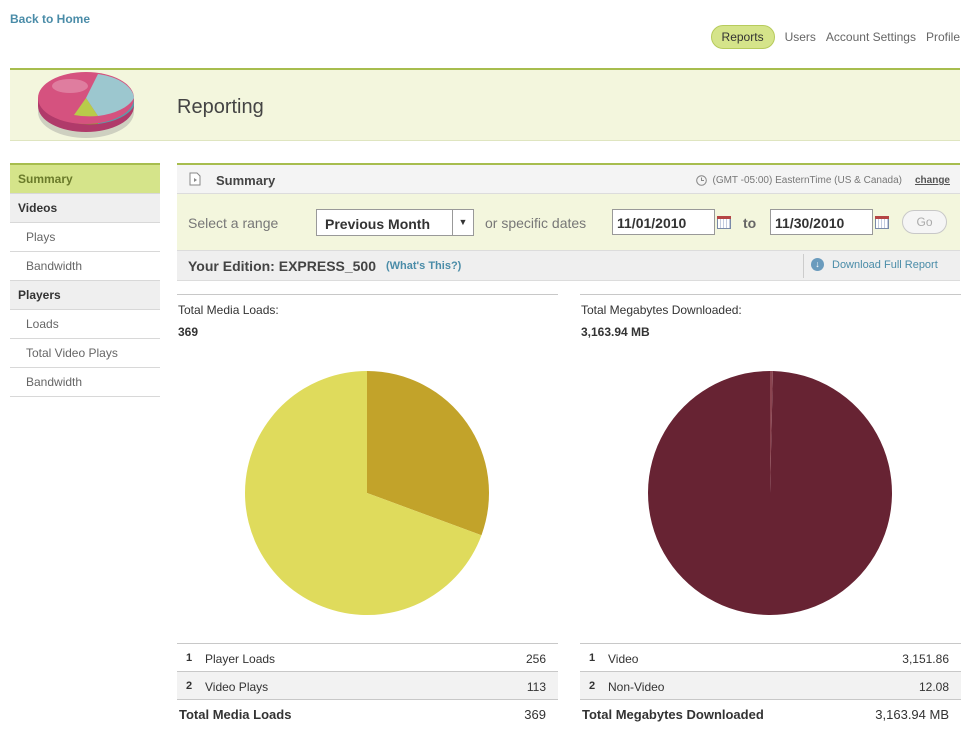 The image size is (980, 739). I want to click on row-amount: 256, so click(535, 659).